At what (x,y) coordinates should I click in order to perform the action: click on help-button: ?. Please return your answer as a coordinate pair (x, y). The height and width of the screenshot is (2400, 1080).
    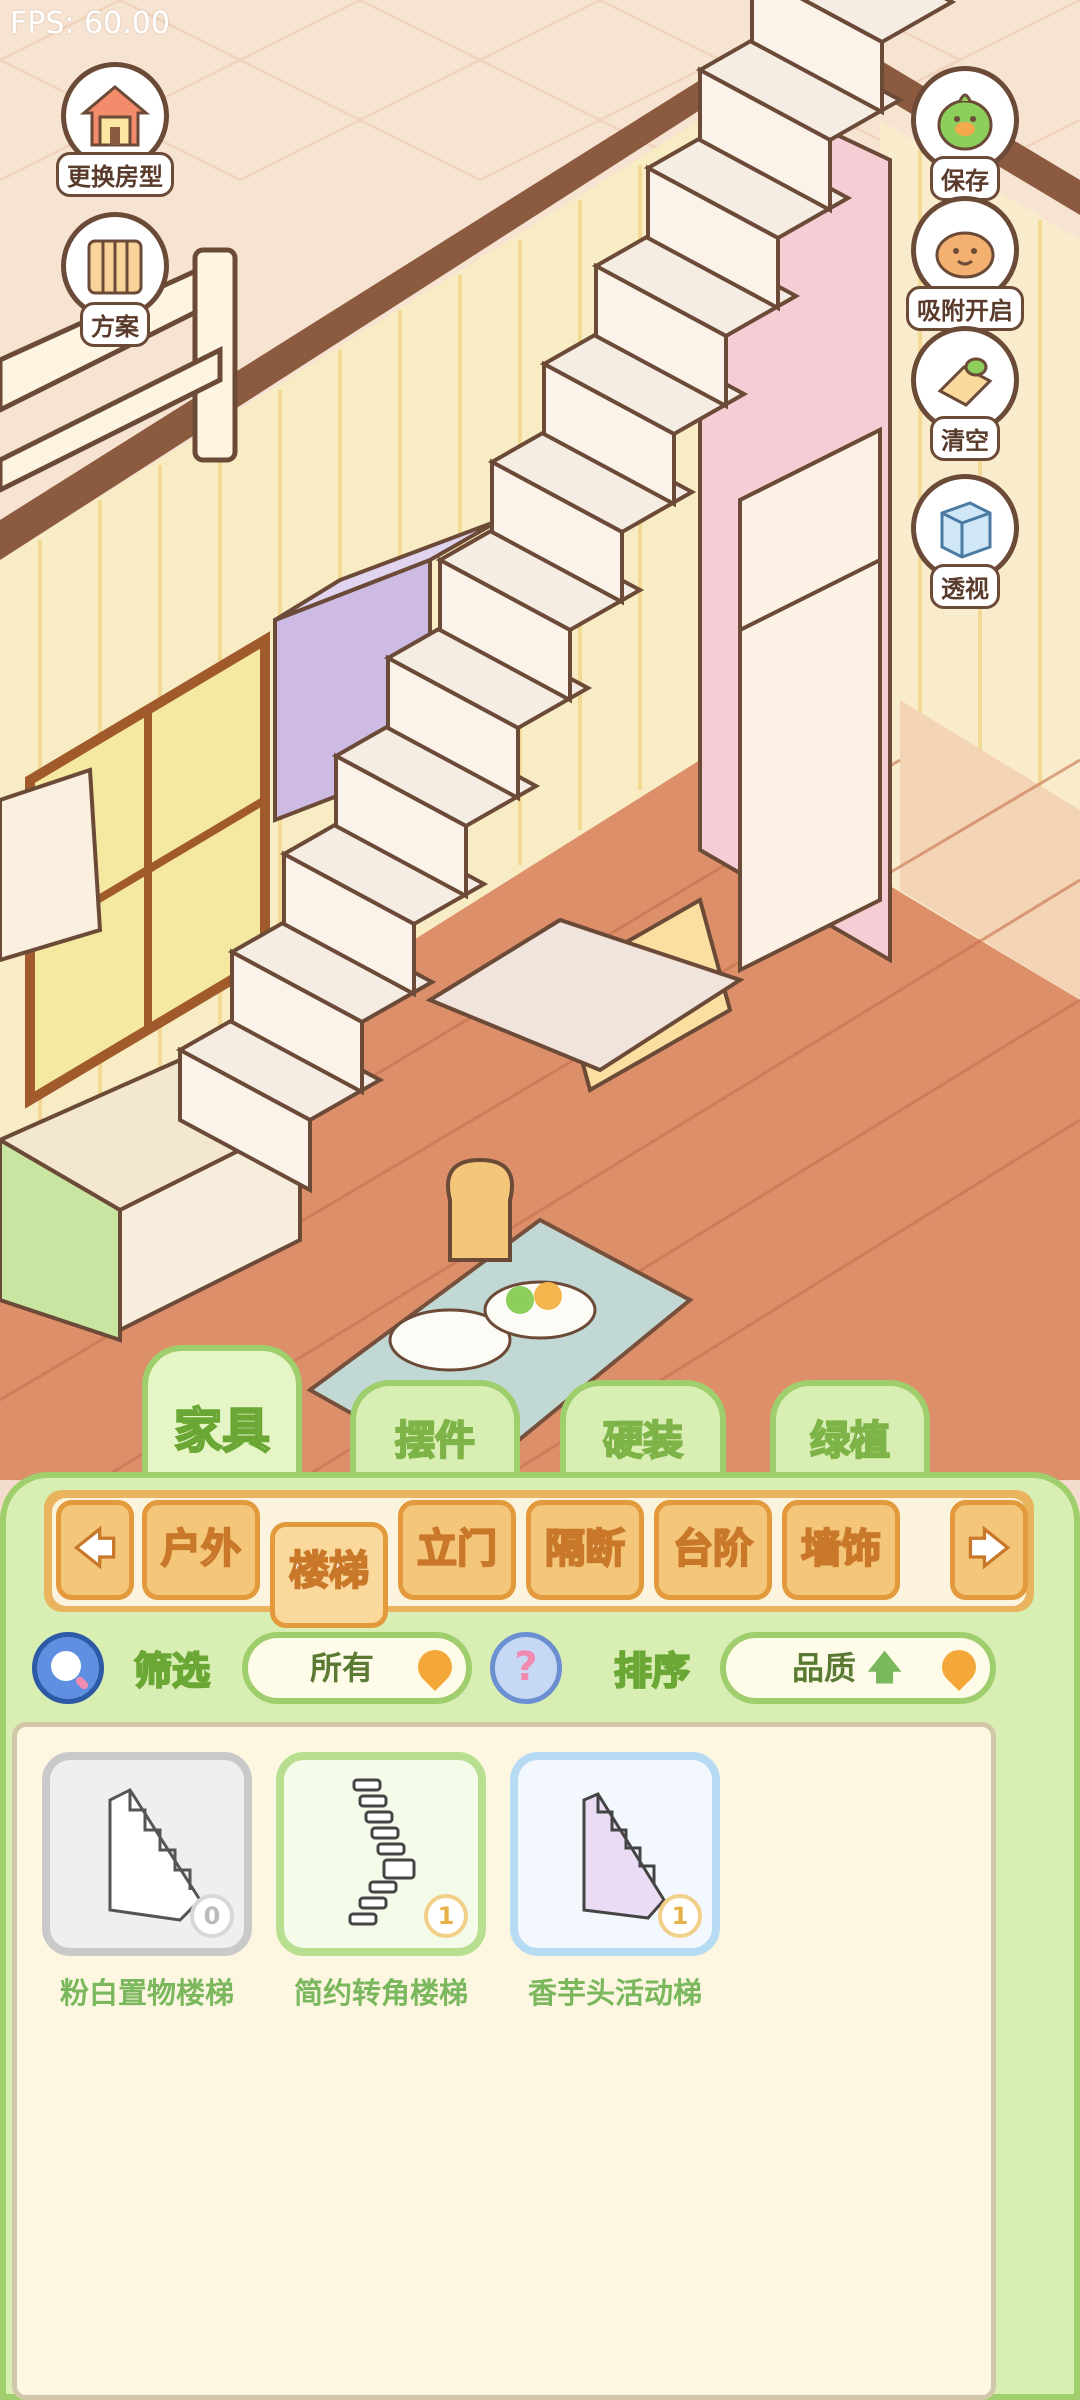
    Looking at the image, I should click on (526, 1668).